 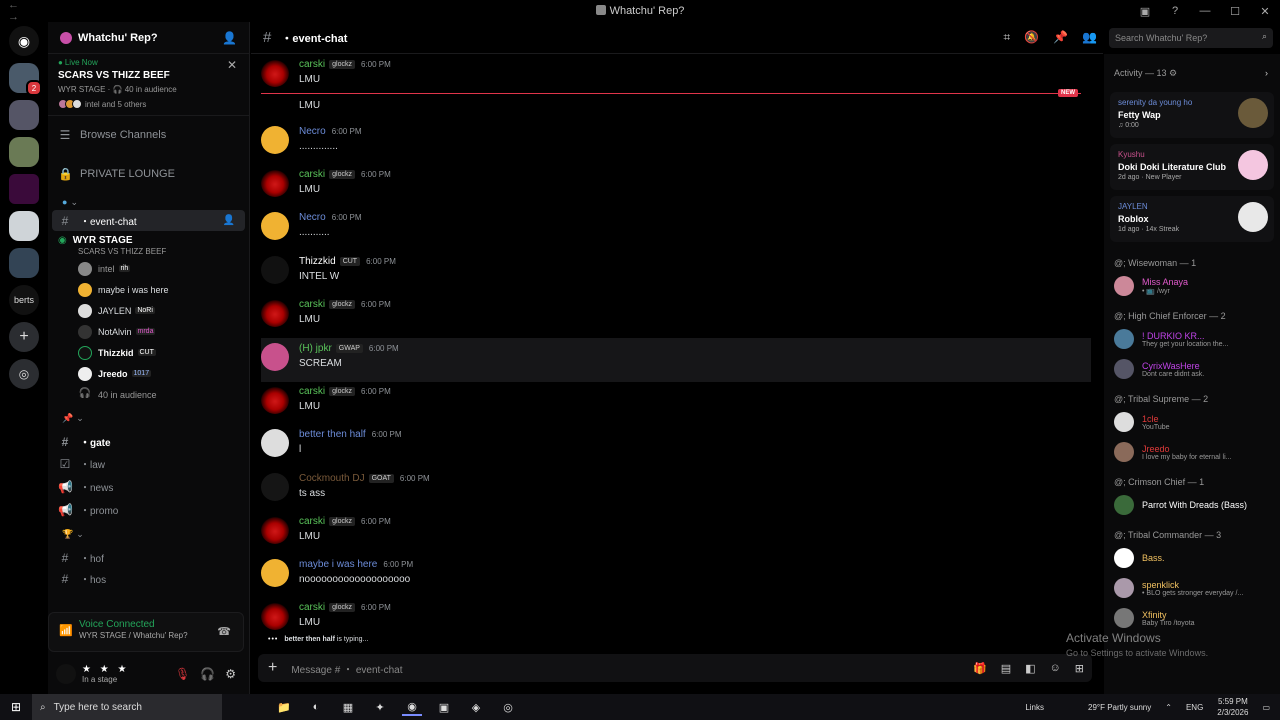 What do you see at coordinates (148, 352) in the screenshot?
I see `stage-member: Thizzkid CUT` at bounding box center [148, 352].